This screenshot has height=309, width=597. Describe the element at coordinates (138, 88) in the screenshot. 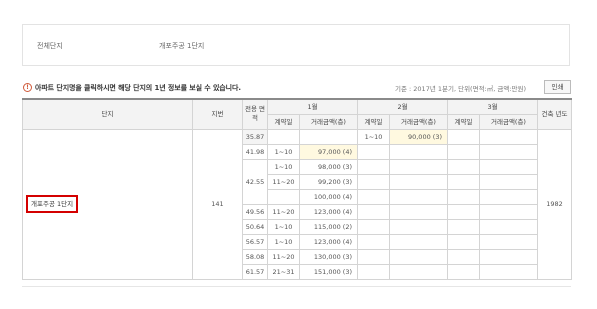

I see `notice-text: 아파트 단지명을 클릭하시면 해당 단지의 1년 정보를 보실 수 있습니다.` at that location.